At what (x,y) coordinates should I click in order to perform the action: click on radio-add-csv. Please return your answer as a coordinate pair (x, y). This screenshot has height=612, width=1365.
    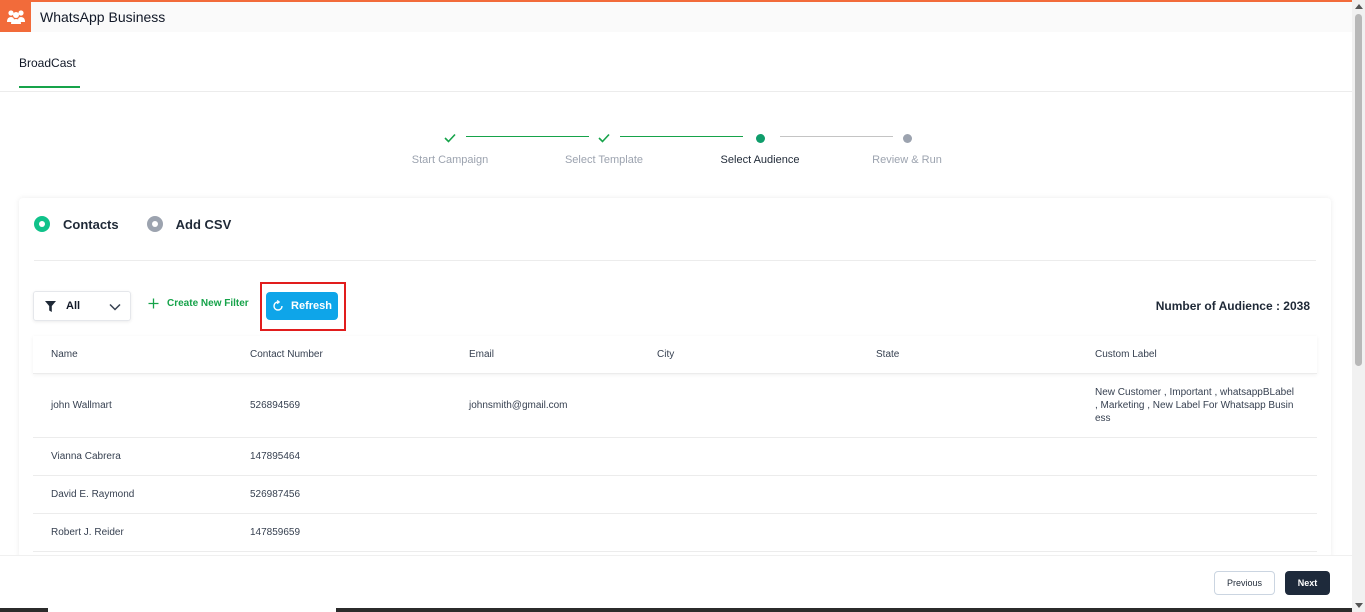
    Looking at the image, I should click on (154, 224).